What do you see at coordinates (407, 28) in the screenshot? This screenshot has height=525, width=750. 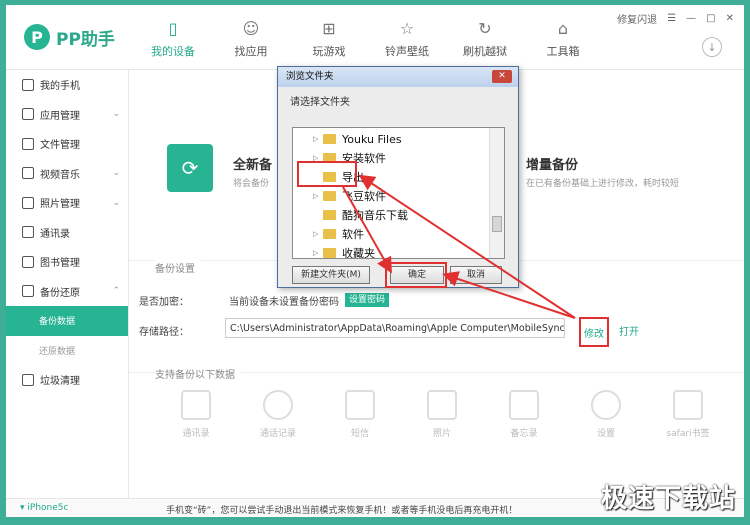 I see `ringtone-icon: ☆` at bounding box center [407, 28].